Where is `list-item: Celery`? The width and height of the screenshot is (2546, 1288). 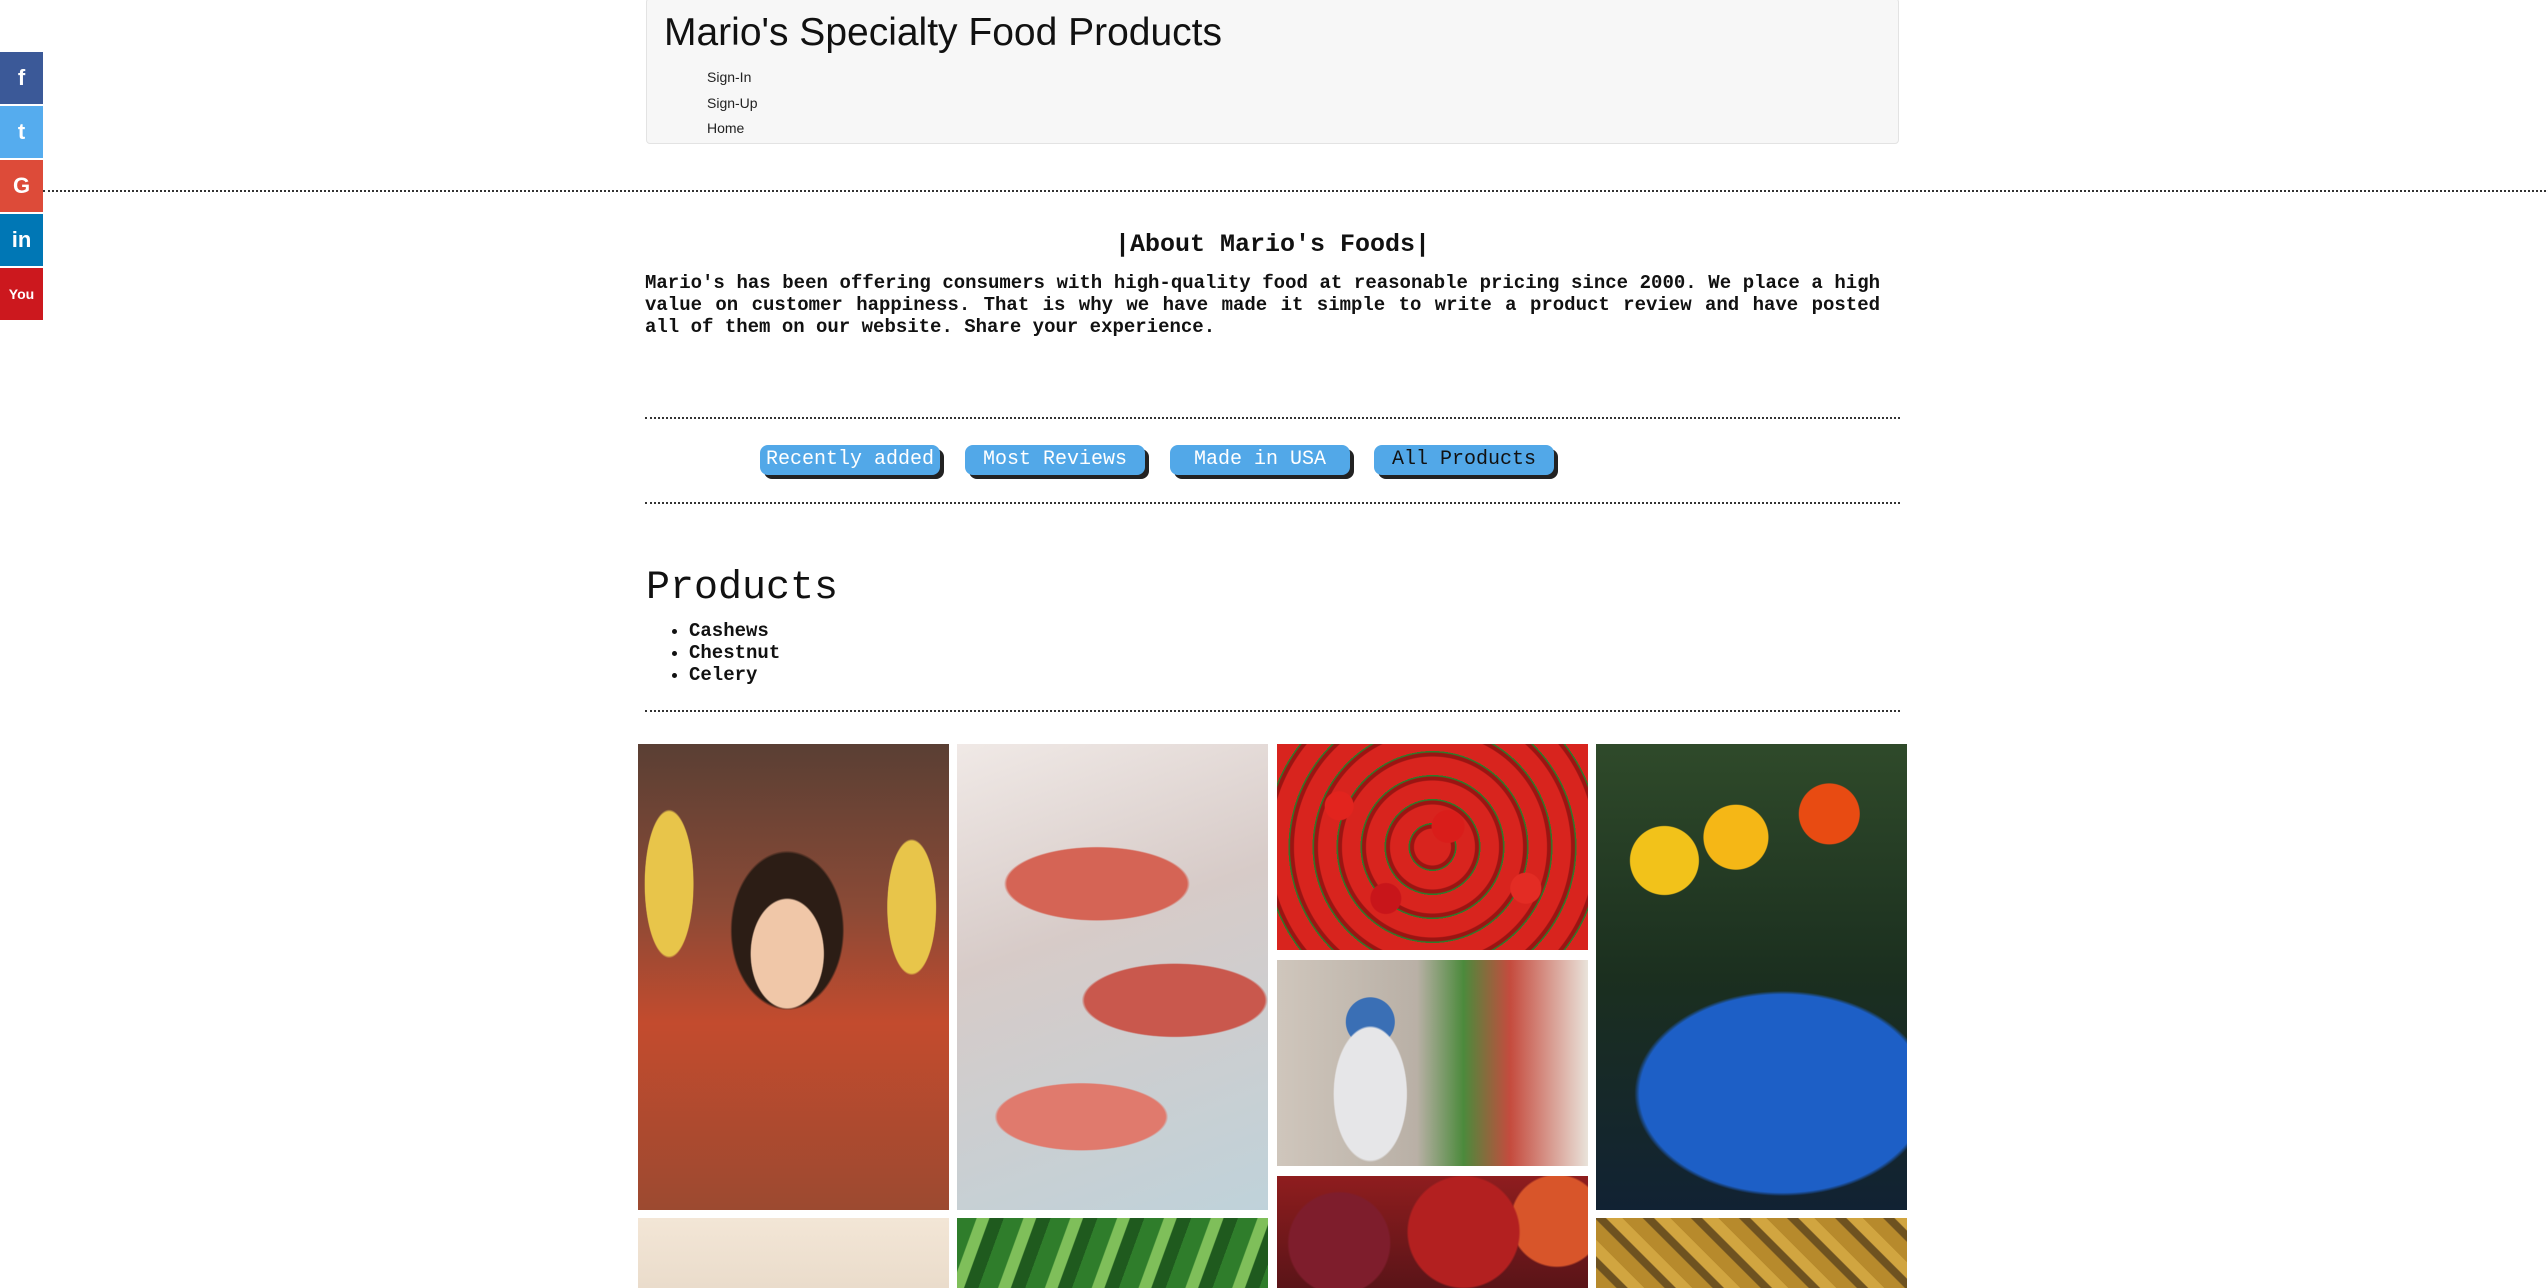
list-item: Celery is located at coordinates (734, 675).